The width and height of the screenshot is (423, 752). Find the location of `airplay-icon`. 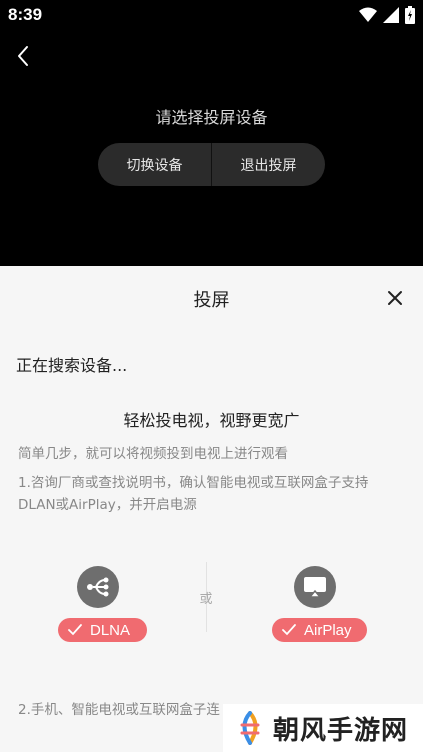

airplay-icon is located at coordinates (315, 587).